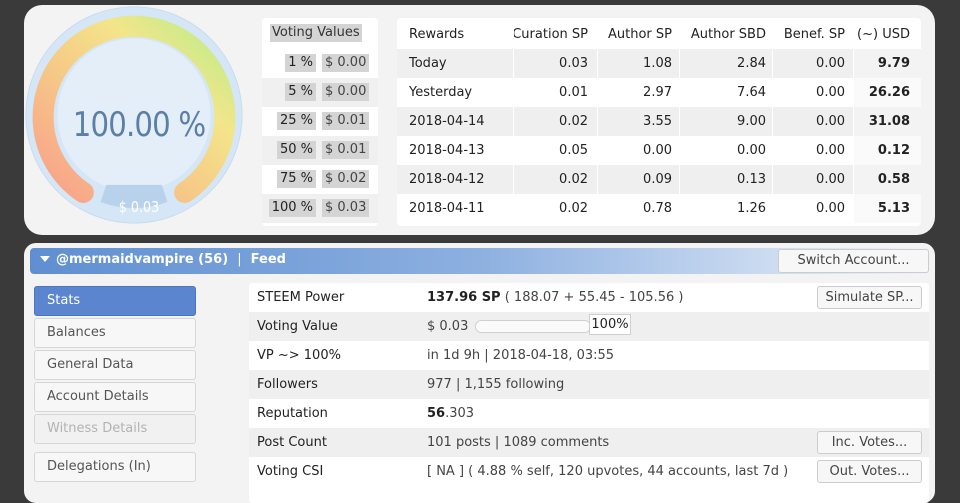 The image size is (960, 503). I want to click on vote-usd: $ 0.02, so click(346, 179).